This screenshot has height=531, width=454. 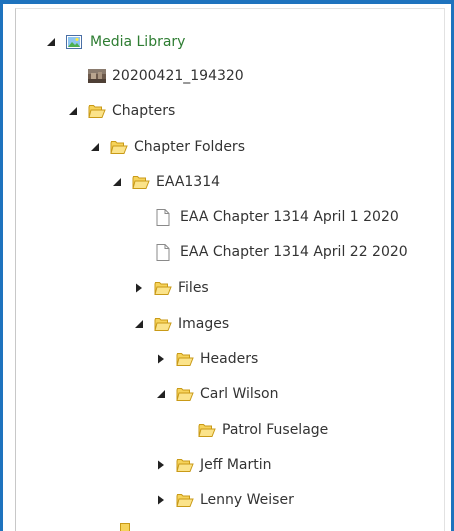 I want to click on tree-node-photo: 20200421_194320, so click(x=155, y=76).